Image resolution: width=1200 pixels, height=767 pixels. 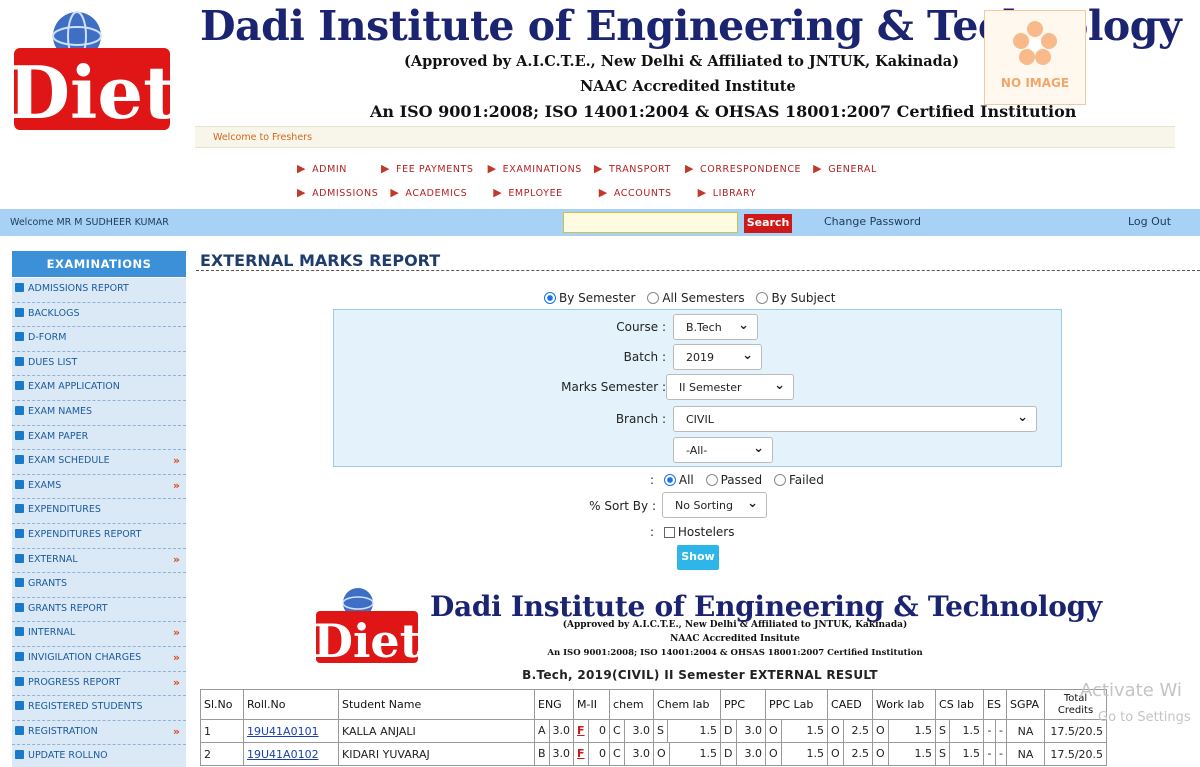 What do you see at coordinates (99, 364) in the screenshot?
I see `sidebar-item-dues-list: DUES LIST` at bounding box center [99, 364].